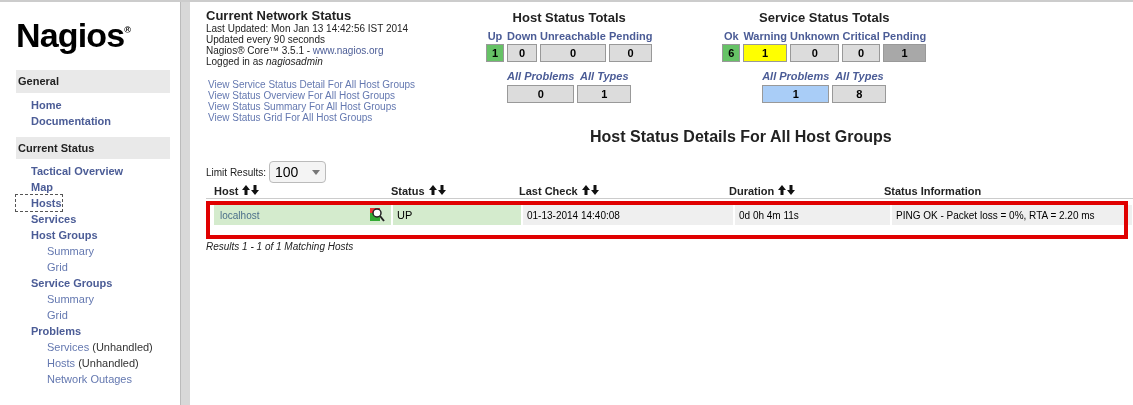  Describe the element at coordinates (522, 35) in the screenshot. I see `totals-label: Down` at that location.